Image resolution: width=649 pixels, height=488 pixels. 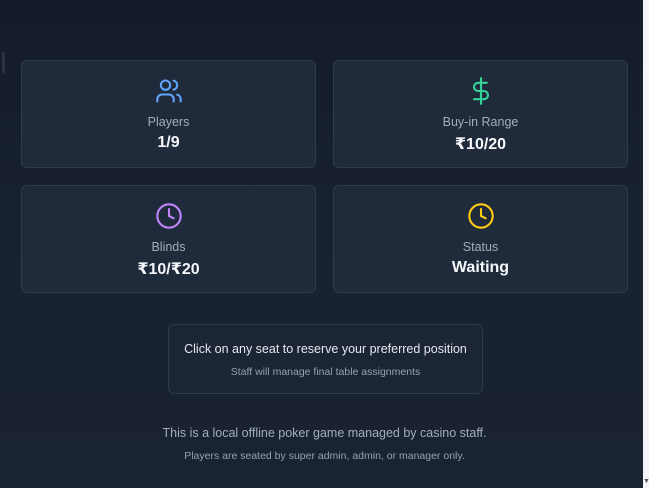 What do you see at coordinates (480, 144) in the screenshot?
I see `buyin-value: ₹10/20` at bounding box center [480, 144].